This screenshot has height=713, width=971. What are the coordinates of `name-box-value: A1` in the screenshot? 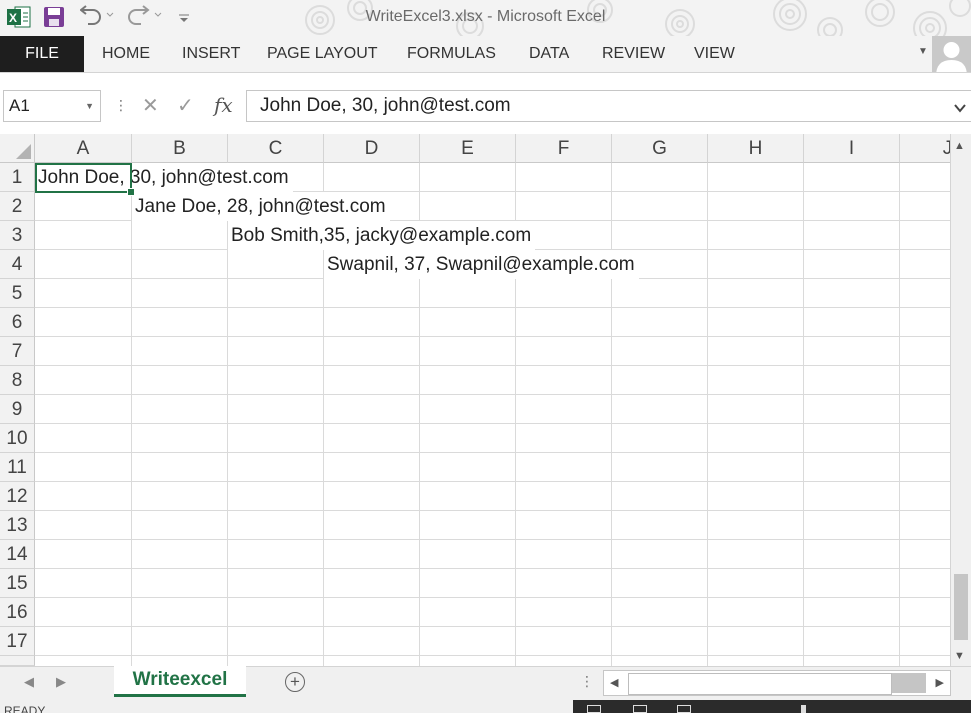 It's located at (19, 105).